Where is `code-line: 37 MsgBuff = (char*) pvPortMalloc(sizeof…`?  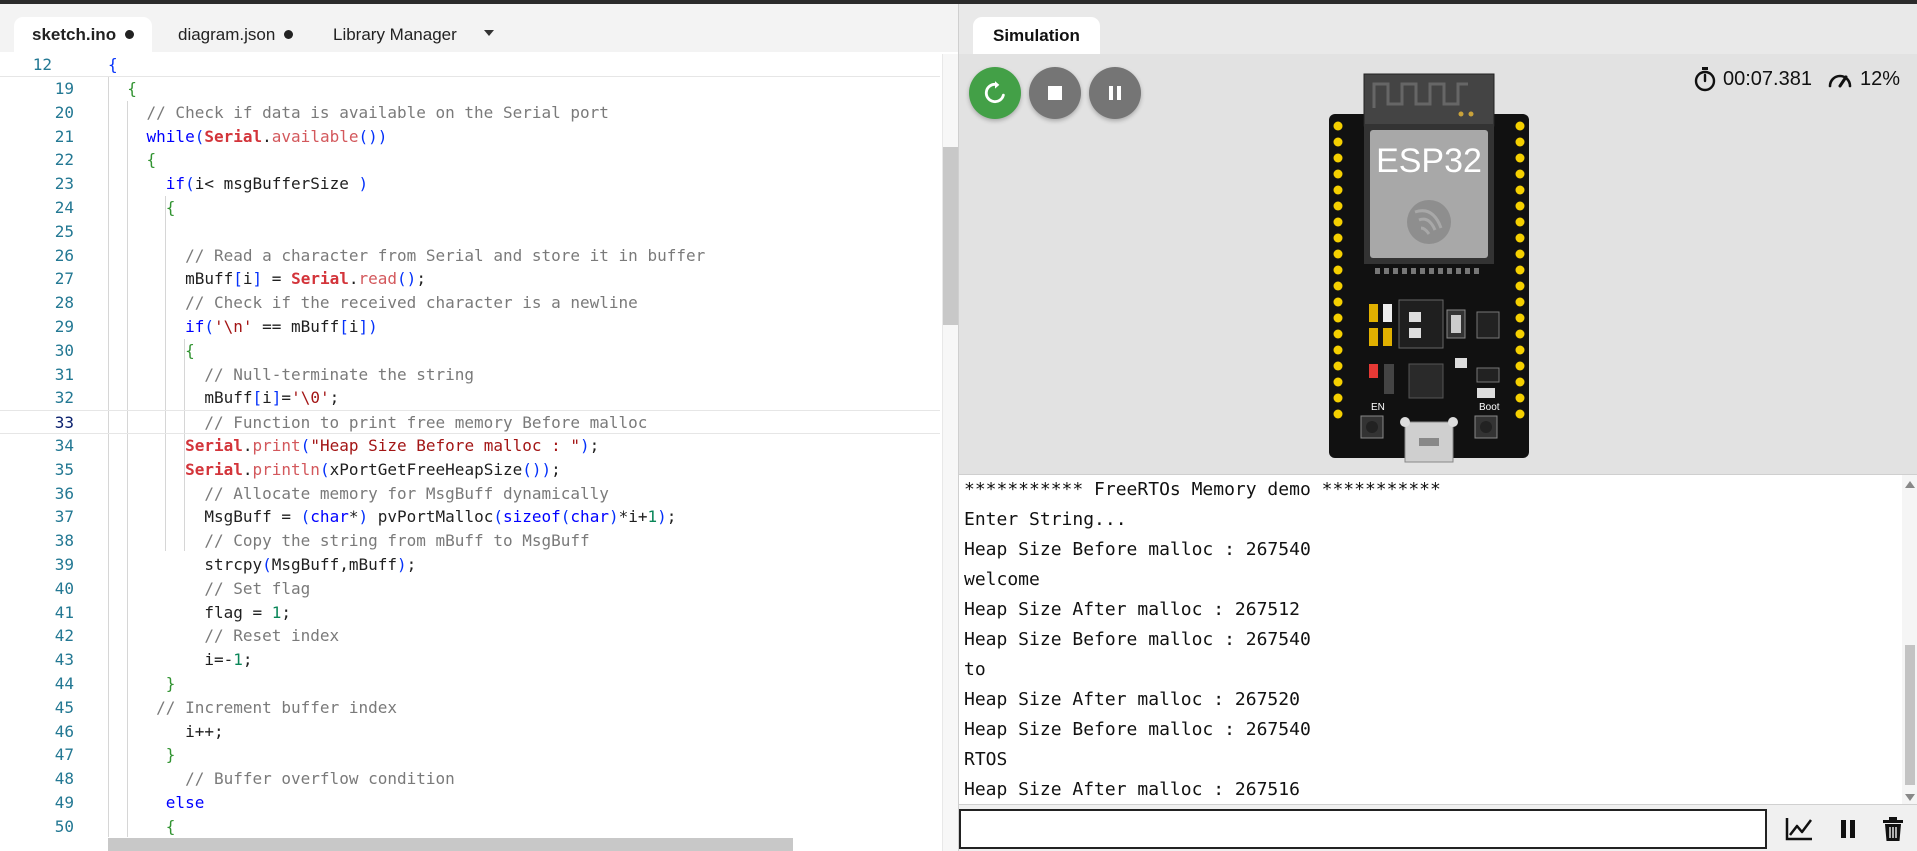 code-line: 37 MsgBuff = (char*) pvPortMalloc(sizeof… is located at coordinates (470, 517).